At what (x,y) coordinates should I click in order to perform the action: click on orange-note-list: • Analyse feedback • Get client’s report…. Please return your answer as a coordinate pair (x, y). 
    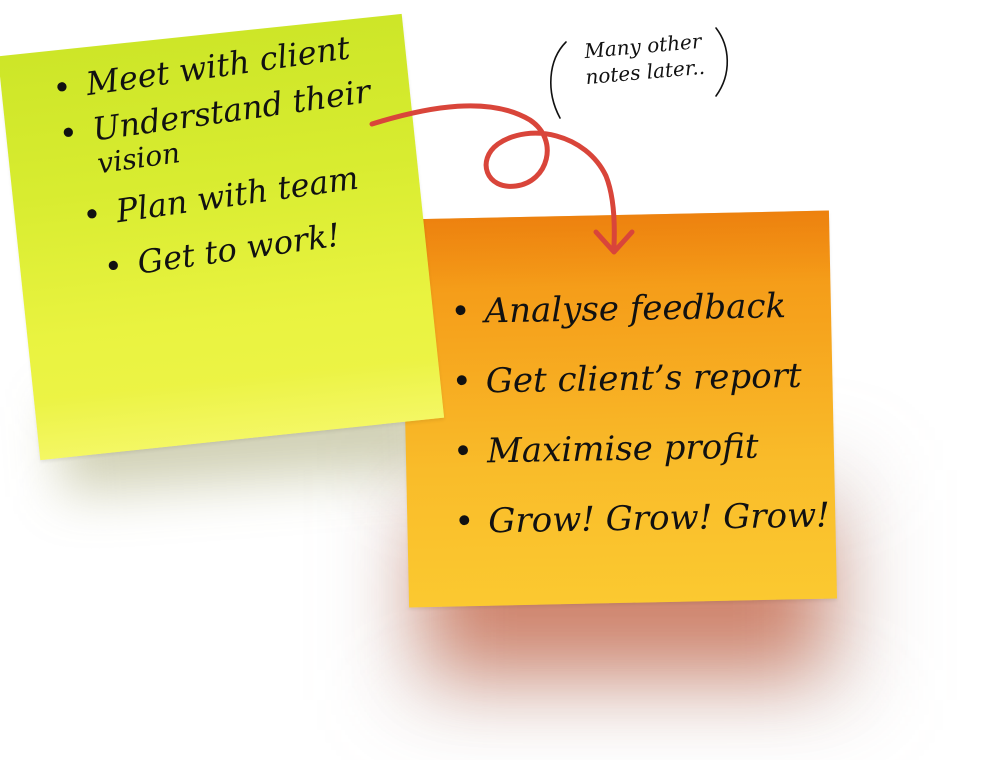
    Looking at the image, I should click on (640, 413).